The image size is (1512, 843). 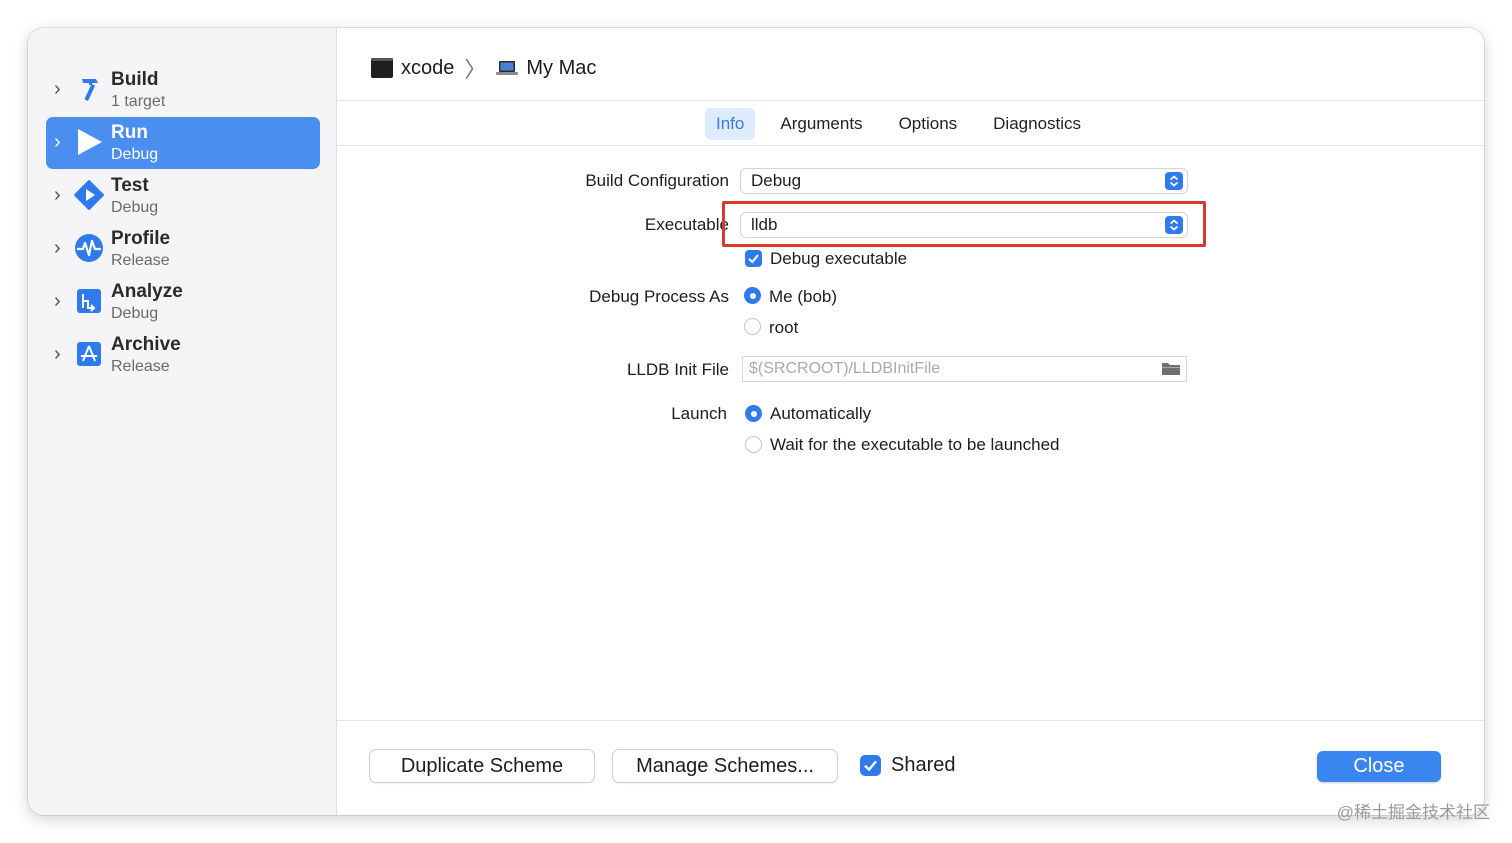 I want to click on lldb-init-file-field, so click(x=964, y=369).